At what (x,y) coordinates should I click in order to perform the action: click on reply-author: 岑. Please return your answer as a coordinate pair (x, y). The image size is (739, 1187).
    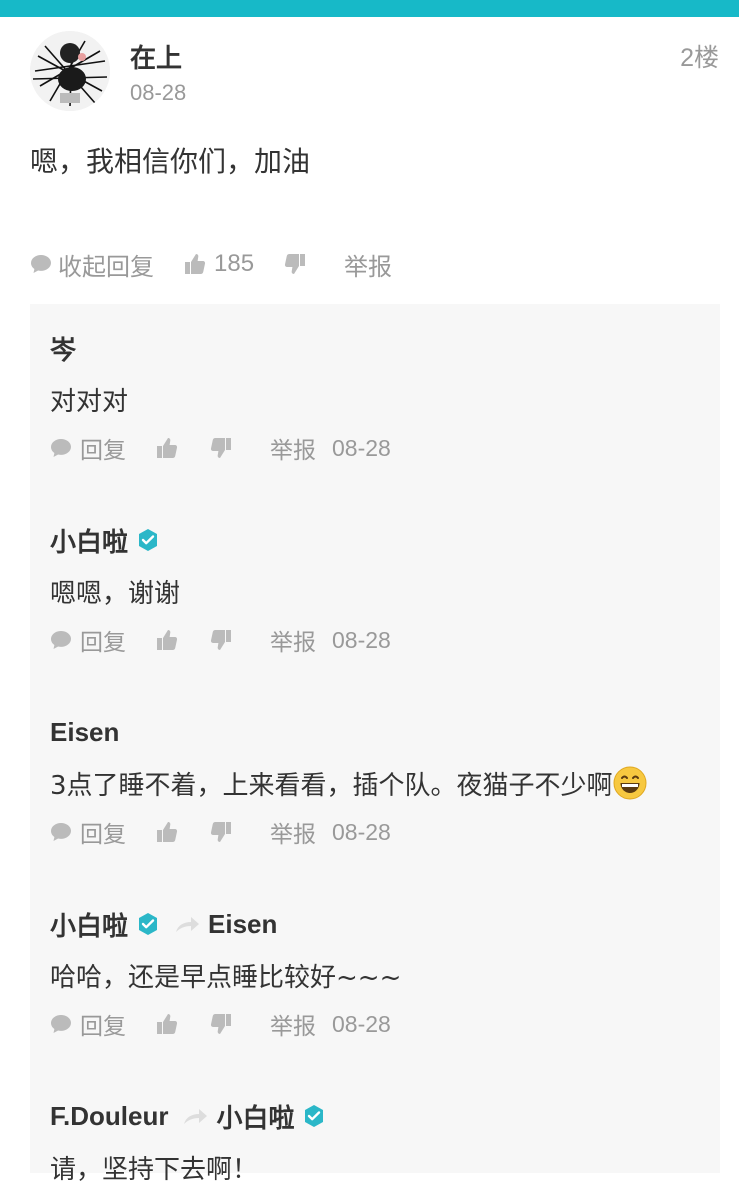
    Looking at the image, I should click on (63, 348).